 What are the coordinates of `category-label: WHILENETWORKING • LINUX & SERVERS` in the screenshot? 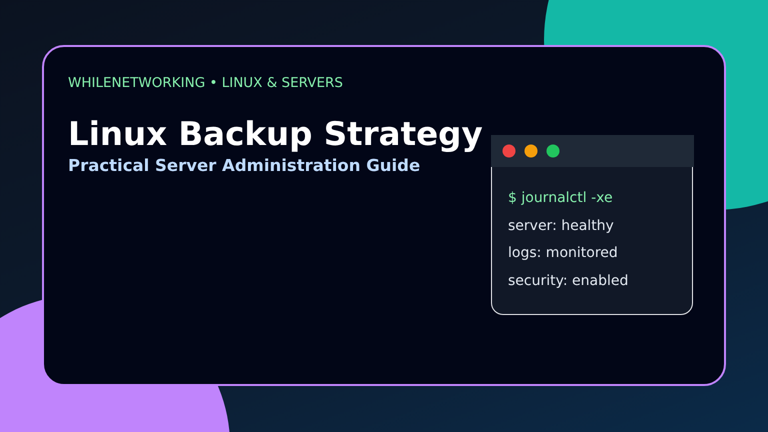 It's located at (206, 83).